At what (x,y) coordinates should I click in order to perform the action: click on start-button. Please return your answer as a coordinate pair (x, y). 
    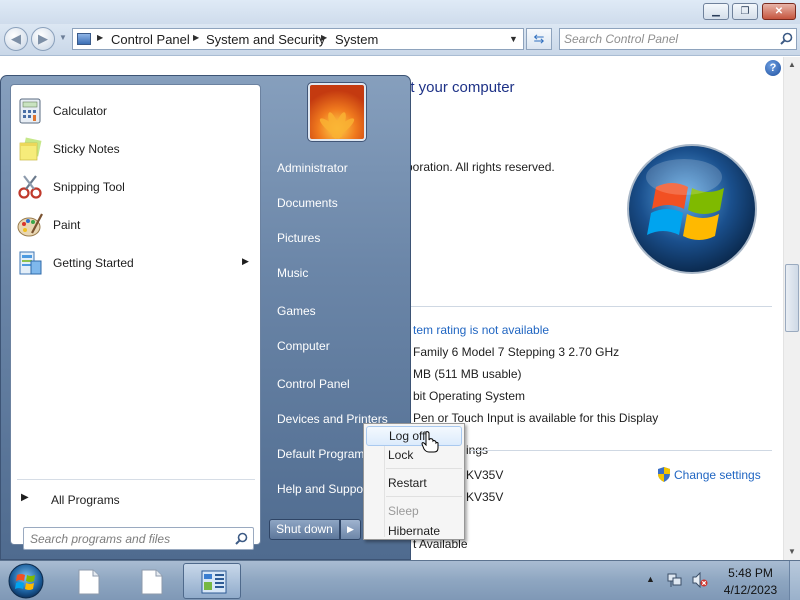
    Looking at the image, I should click on (26, 581).